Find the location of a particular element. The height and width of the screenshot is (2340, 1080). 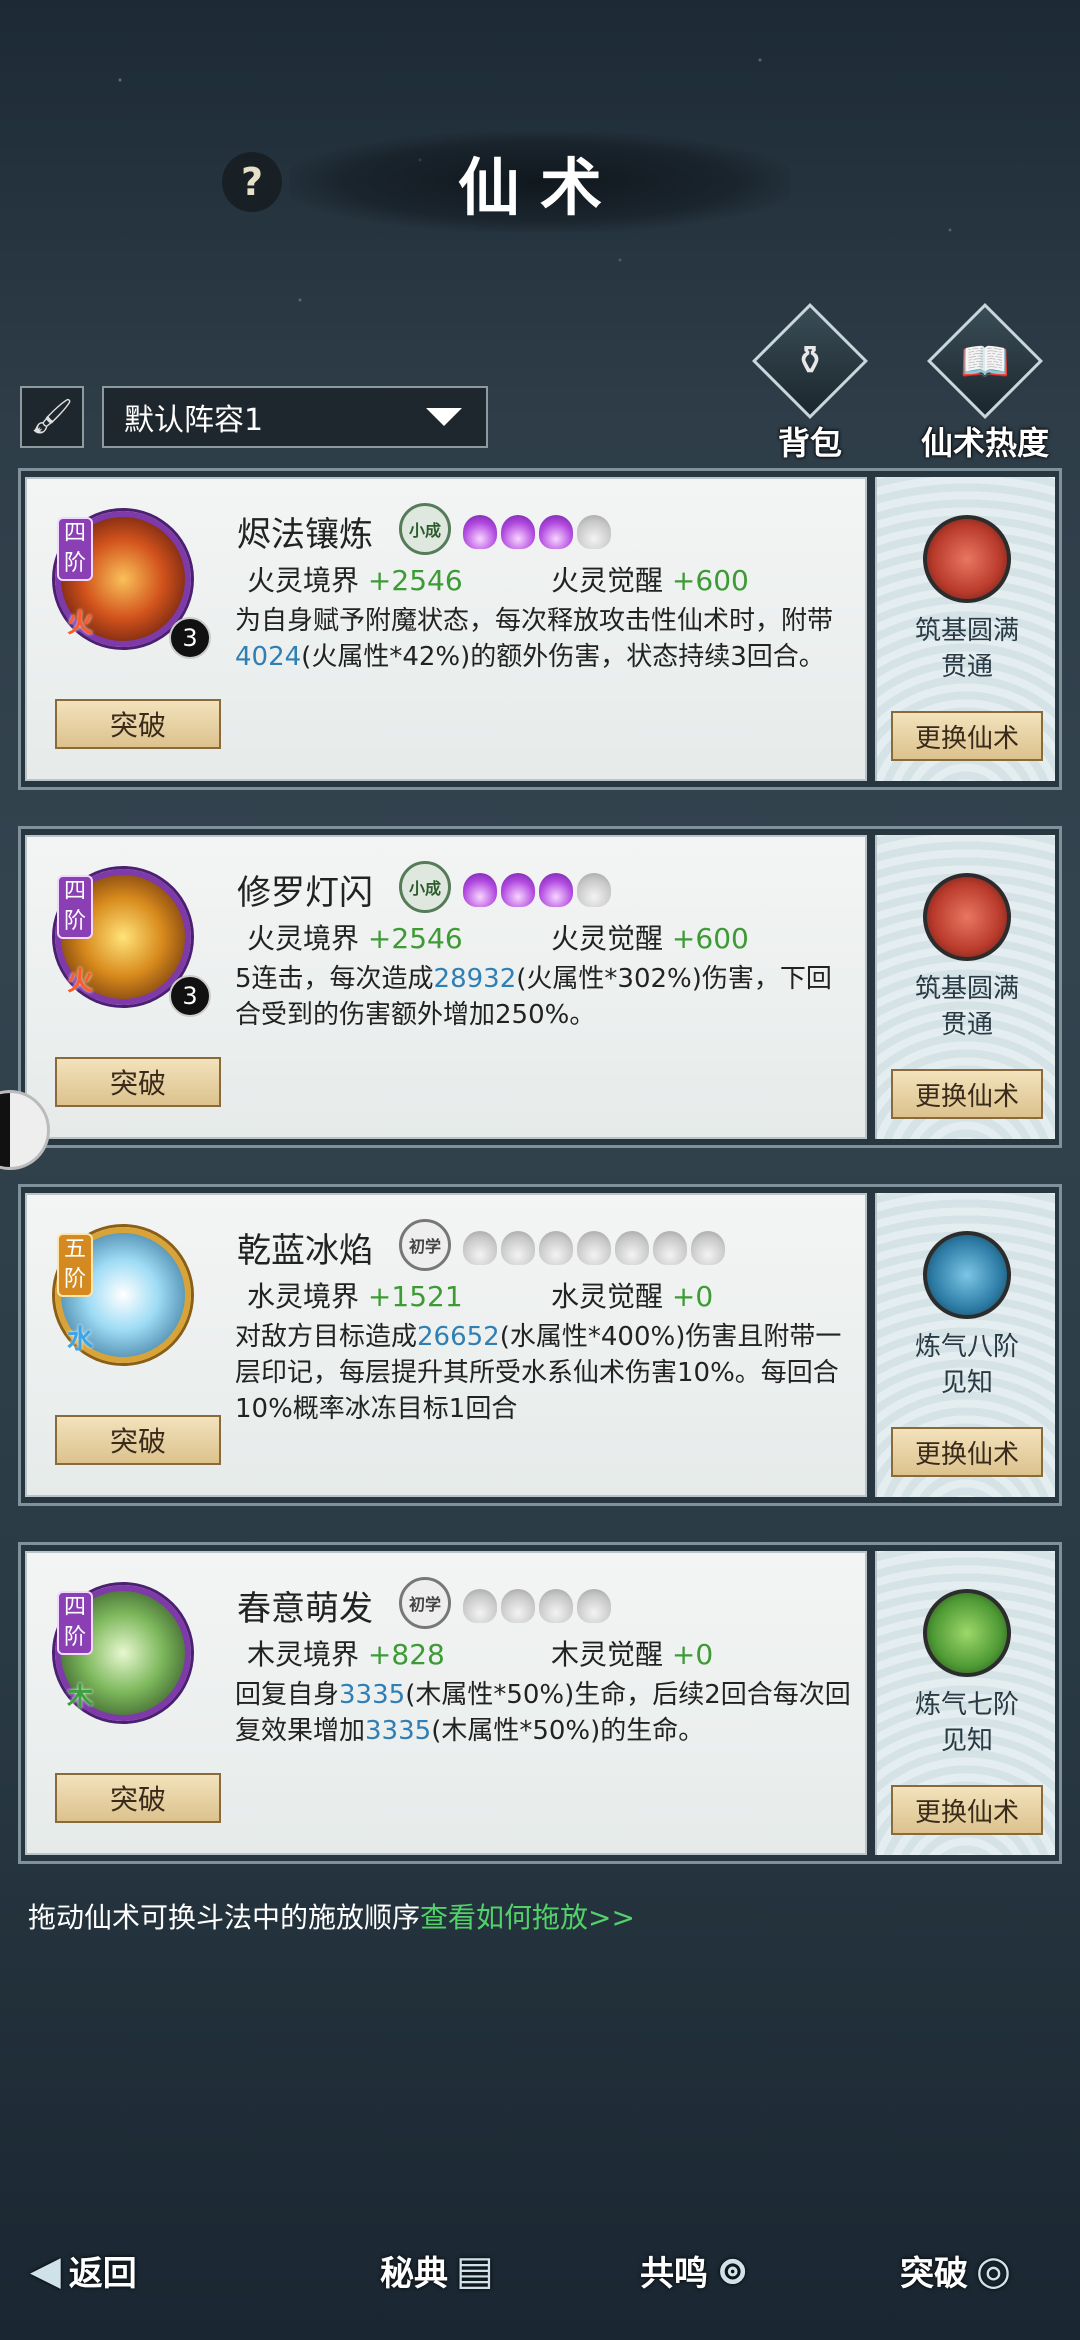

stat-realm: 水灵境界 +1521 is located at coordinates (355, 1295).